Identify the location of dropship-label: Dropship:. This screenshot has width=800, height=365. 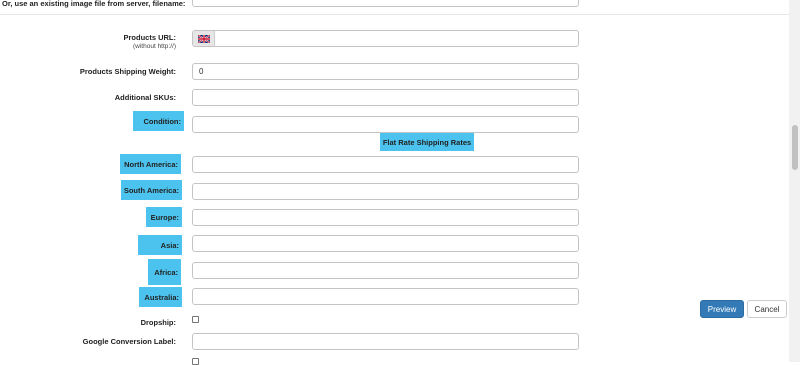
(158, 322).